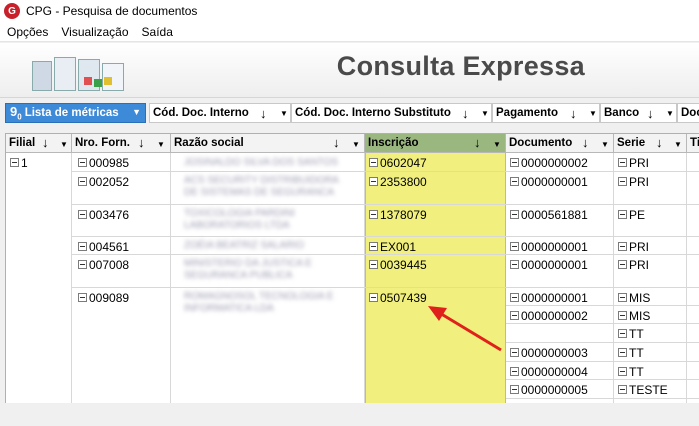 The height and width of the screenshot is (426, 699). I want to click on filial-cell: 1, so click(19, 162).